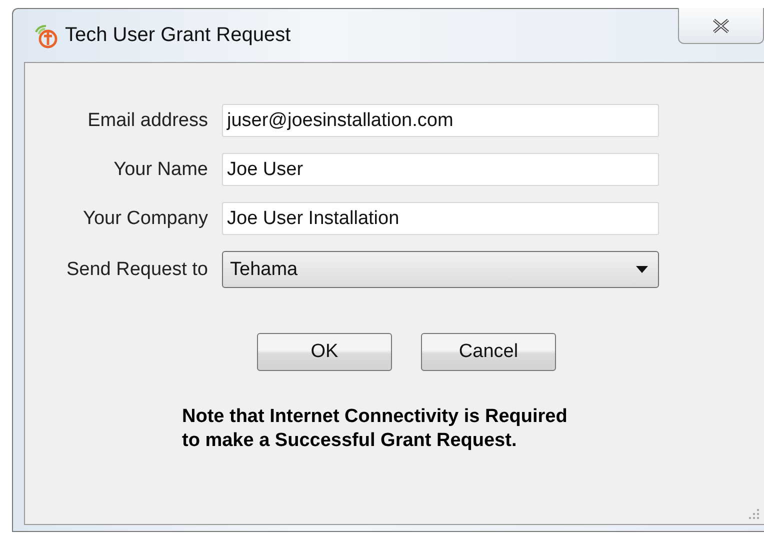 Image resolution: width=764 pixels, height=535 pixels. Describe the element at coordinates (642, 269) in the screenshot. I see `dropdown-arrow-icon` at that location.